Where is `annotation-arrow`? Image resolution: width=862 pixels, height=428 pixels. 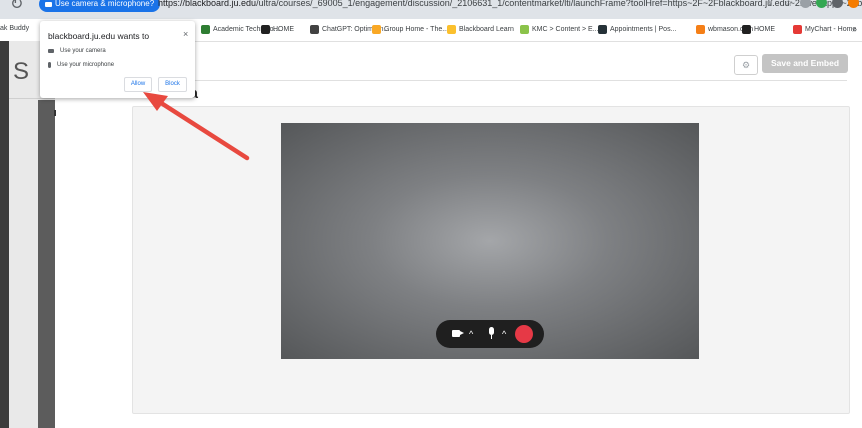
annotation-arrow is located at coordinates (196, 126).